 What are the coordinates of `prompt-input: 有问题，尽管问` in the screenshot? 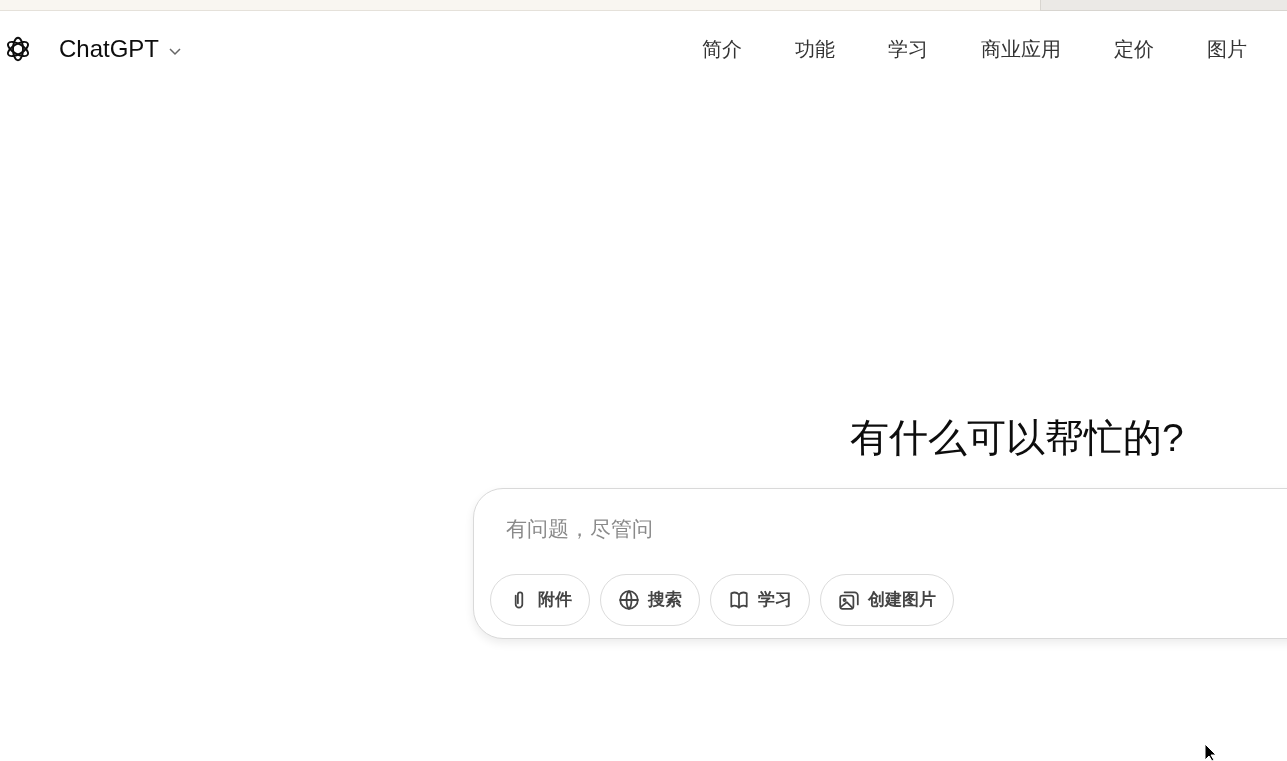 It's located at (806, 529).